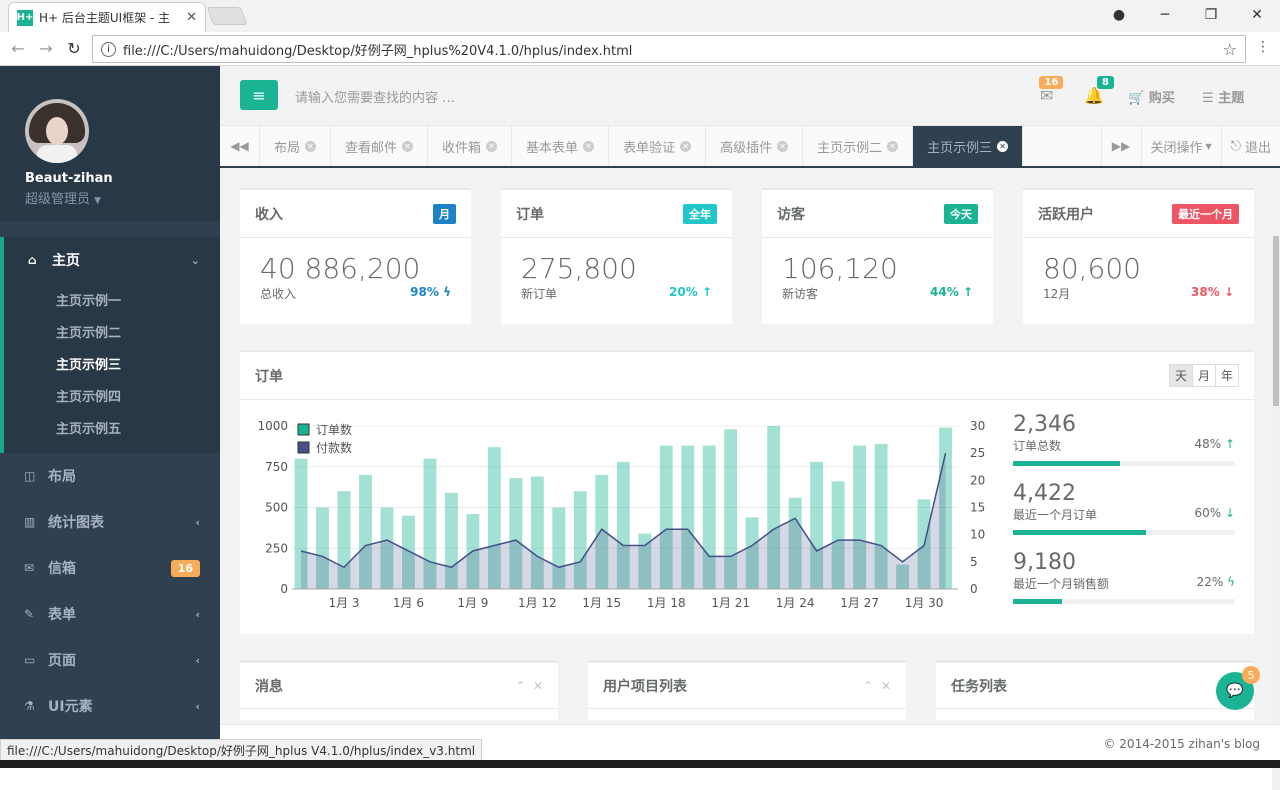  Describe the element at coordinates (961, 213) in the screenshot. I see `stat-badge: 今天` at that location.